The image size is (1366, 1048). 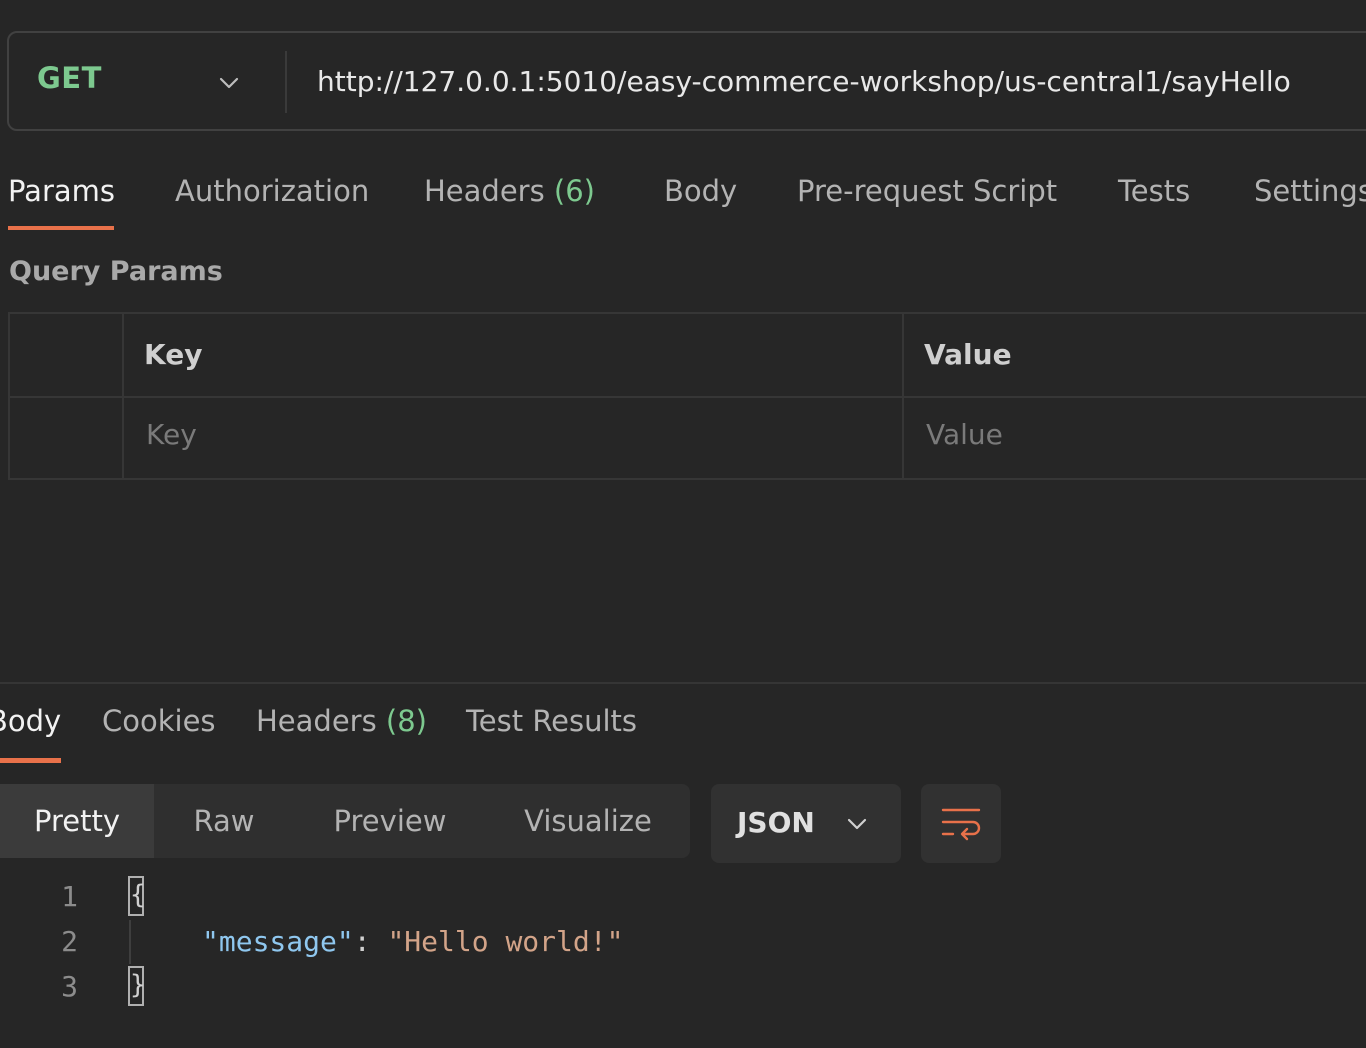 What do you see at coordinates (406, 721) in the screenshot?
I see `tab-response-headers-count: (8)` at bounding box center [406, 721].